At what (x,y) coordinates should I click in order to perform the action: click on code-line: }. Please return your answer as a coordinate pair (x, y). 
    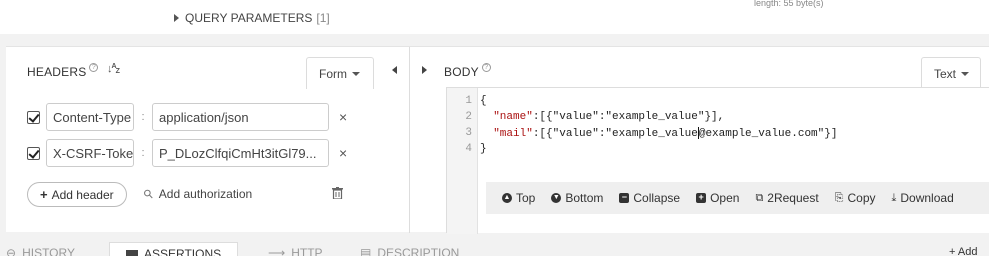
    Looking at the image, I should click on (483, 149).